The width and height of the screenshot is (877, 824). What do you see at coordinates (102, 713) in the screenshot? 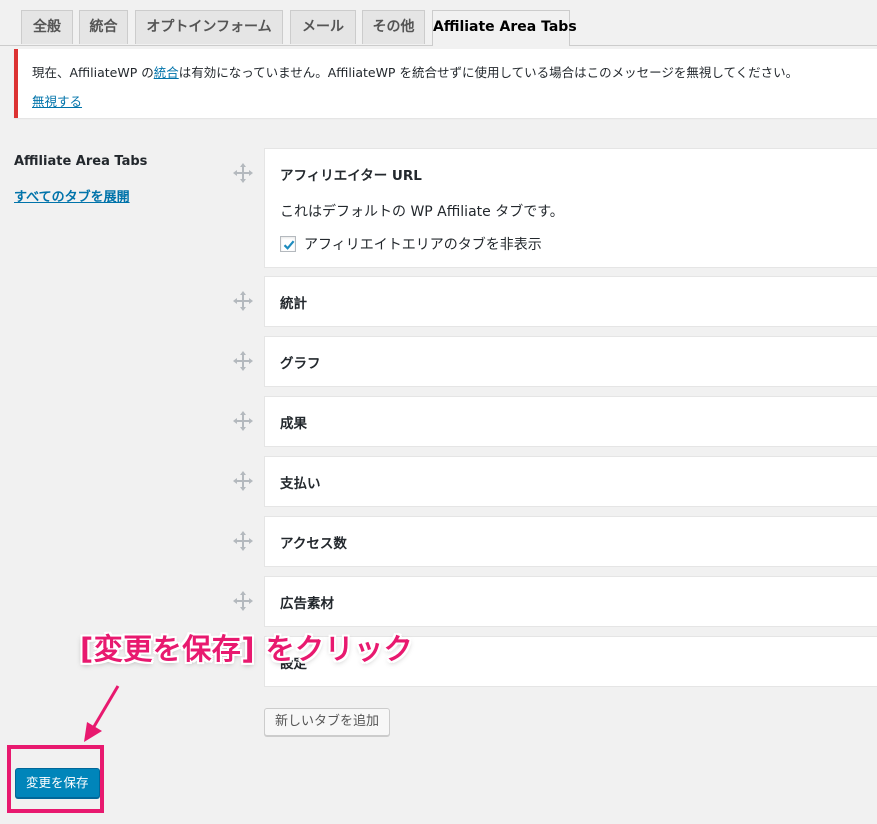
I see `arrow-icon` at bounding box center [102, 713].